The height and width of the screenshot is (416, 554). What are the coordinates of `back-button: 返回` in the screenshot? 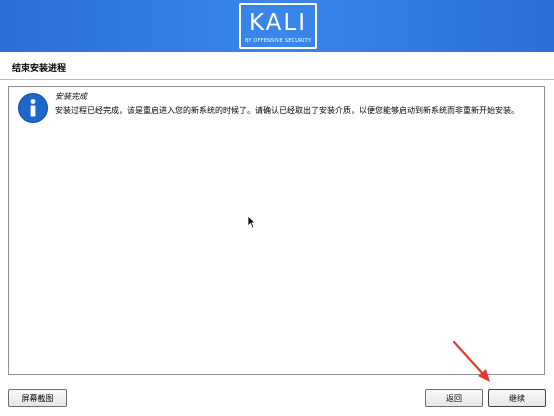 It's located at (454, 398).